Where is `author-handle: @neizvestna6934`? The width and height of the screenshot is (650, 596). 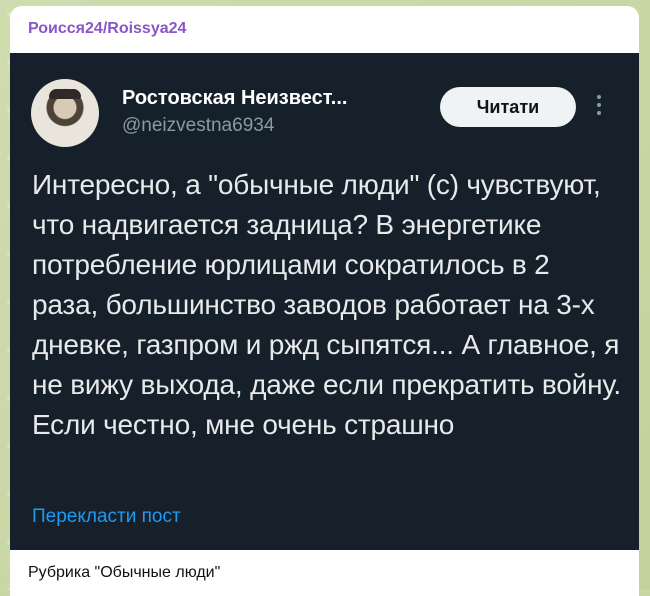
author-handle: @neizvestna6934 is located at coordinates (198, 125).